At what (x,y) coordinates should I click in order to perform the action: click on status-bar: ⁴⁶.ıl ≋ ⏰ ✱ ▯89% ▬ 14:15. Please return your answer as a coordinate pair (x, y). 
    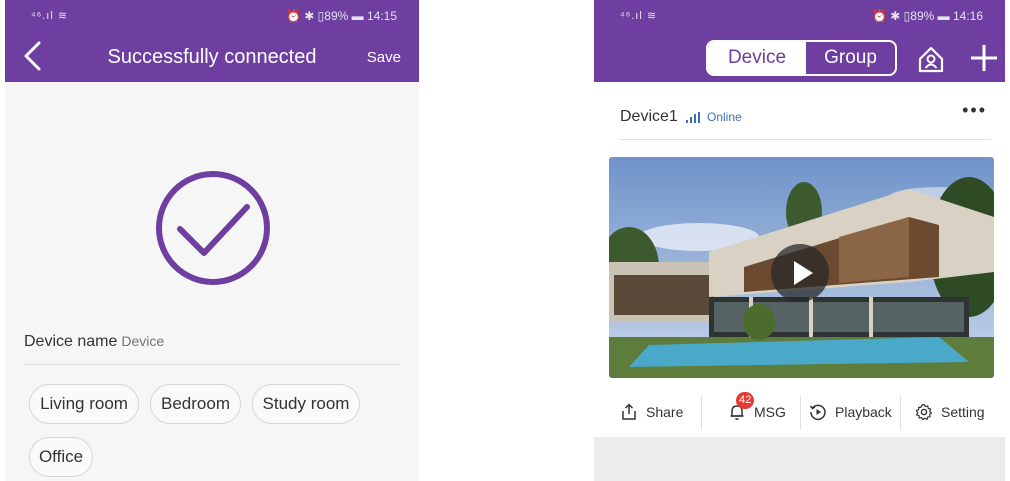
    Looking at the image, I should click on (212, 17).